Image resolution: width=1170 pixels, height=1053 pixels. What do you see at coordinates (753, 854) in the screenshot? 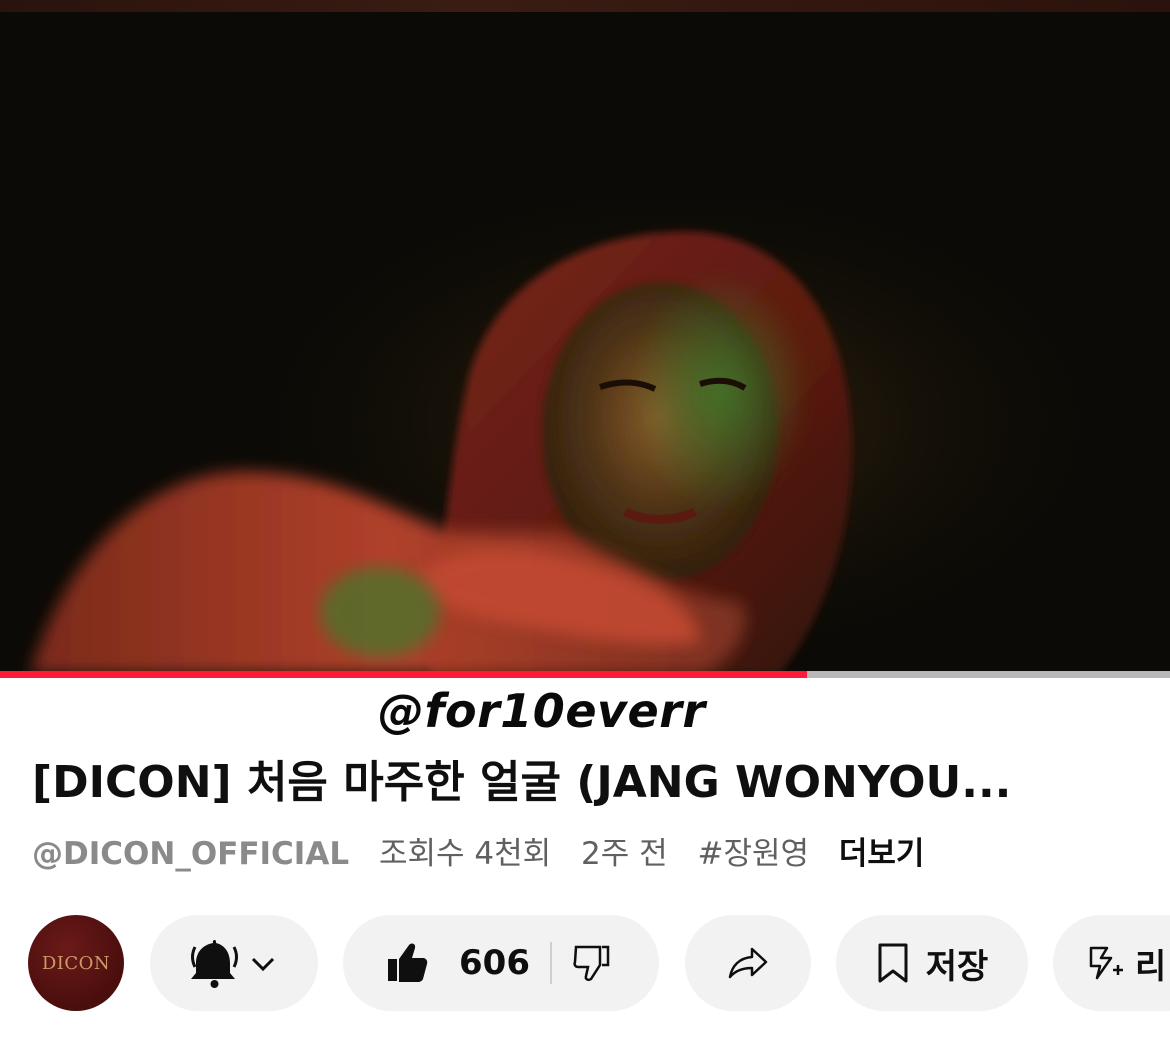
I see `hashtag: #장원영` at bounding box center [753, 854].